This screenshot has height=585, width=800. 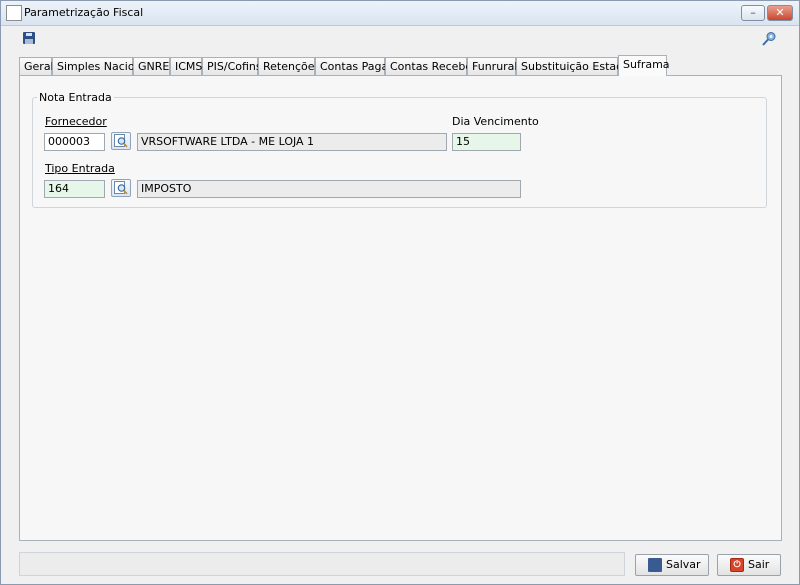 What do you see at coordinates (759, 564) in the screenshot?
I see `exit-button-label: Sair` at bounding box center [759, 564].